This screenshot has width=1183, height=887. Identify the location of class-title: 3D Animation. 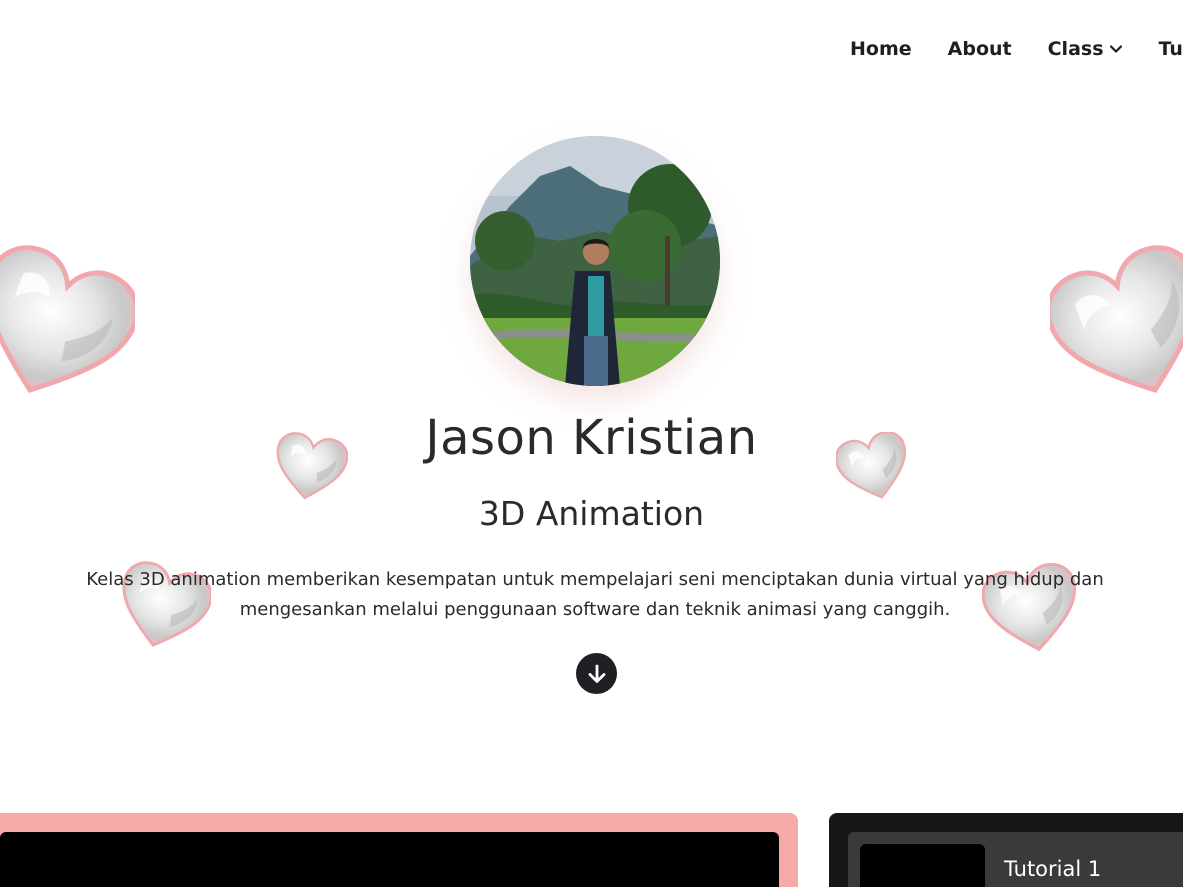
(591, 513).